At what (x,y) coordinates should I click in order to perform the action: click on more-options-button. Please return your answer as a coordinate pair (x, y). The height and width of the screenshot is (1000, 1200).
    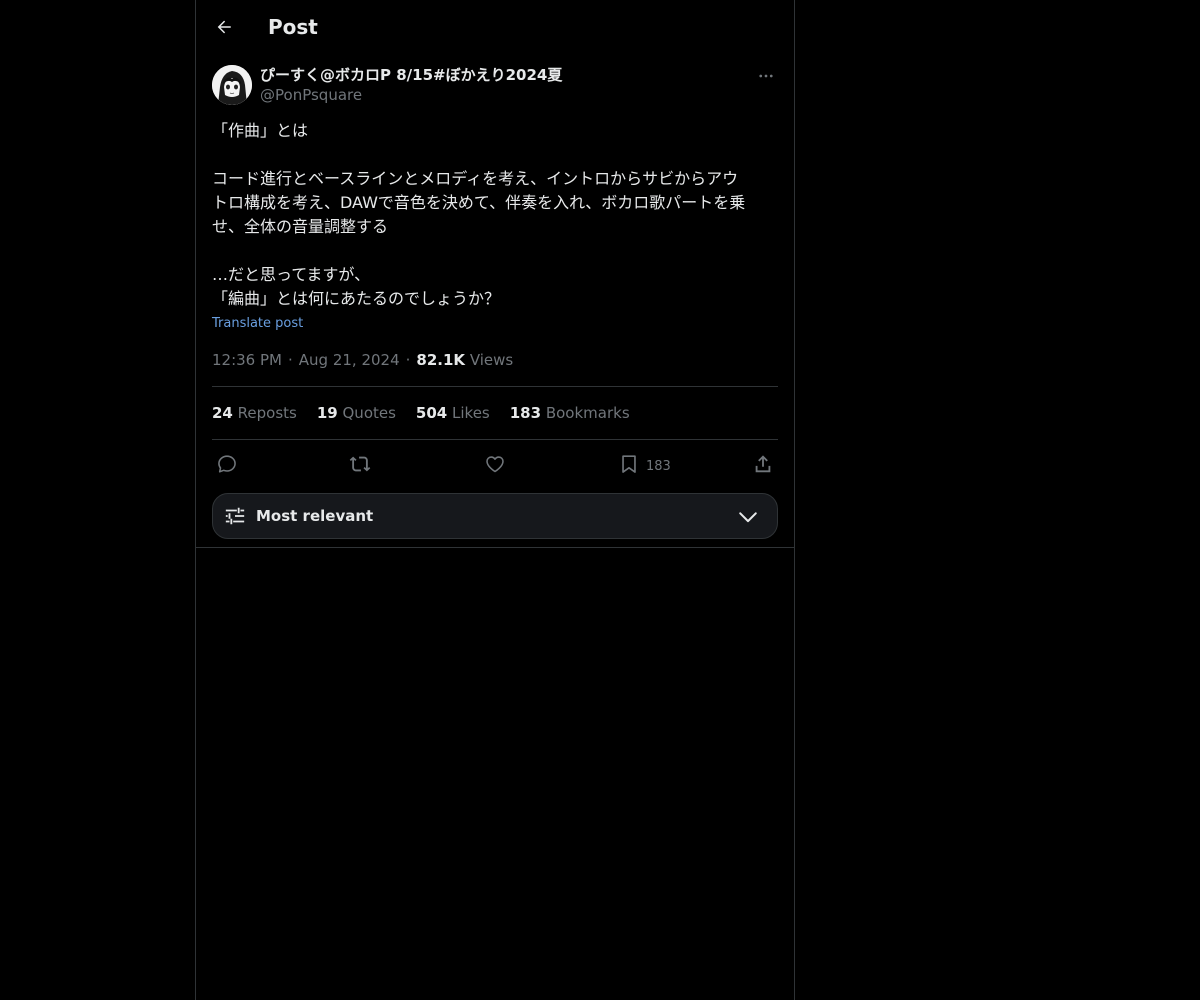
    Looking at the image, I should click on (766, 76).